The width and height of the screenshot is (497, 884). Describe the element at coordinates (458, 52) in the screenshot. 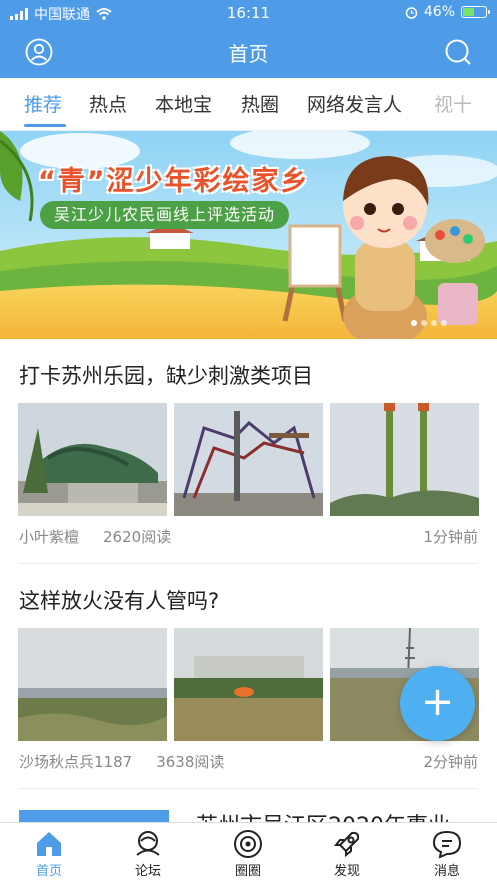

I see `search-icon` at that location.